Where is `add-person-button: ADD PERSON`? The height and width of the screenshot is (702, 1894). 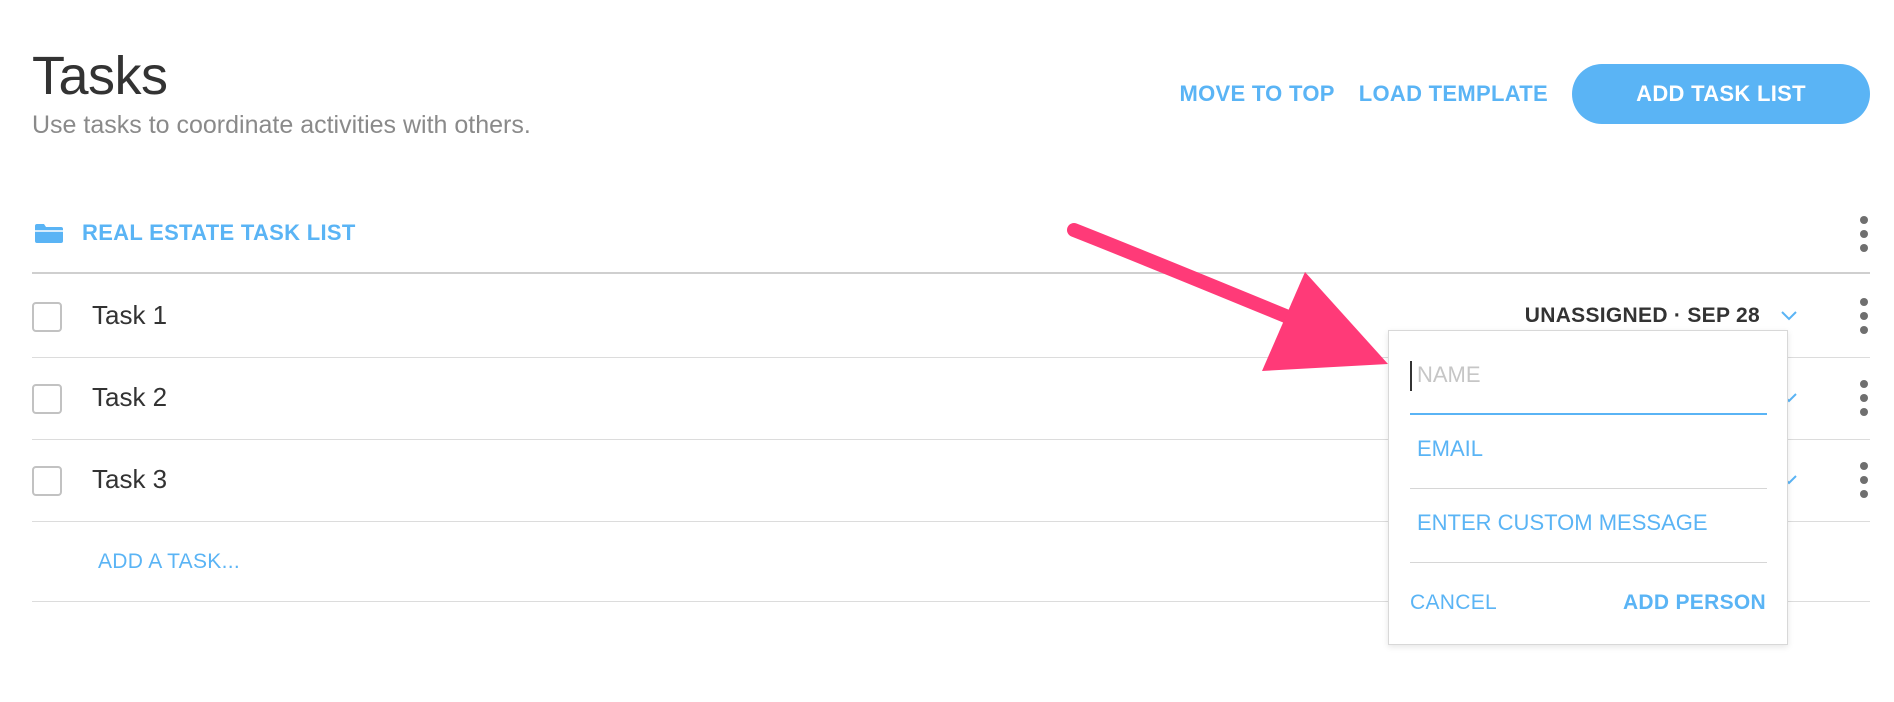
add-person-button: ADD PERSON is located at coordinates (1694, 603).